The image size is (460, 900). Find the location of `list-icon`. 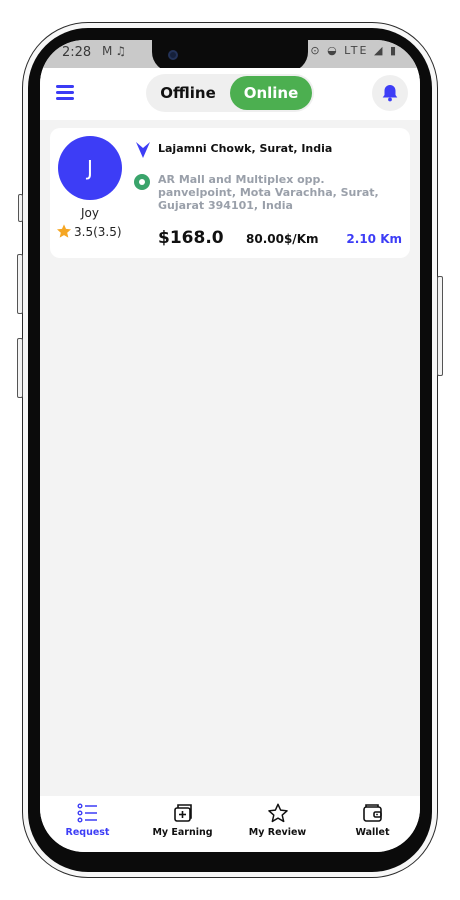

list-icon is located at coordinates (87, 813).